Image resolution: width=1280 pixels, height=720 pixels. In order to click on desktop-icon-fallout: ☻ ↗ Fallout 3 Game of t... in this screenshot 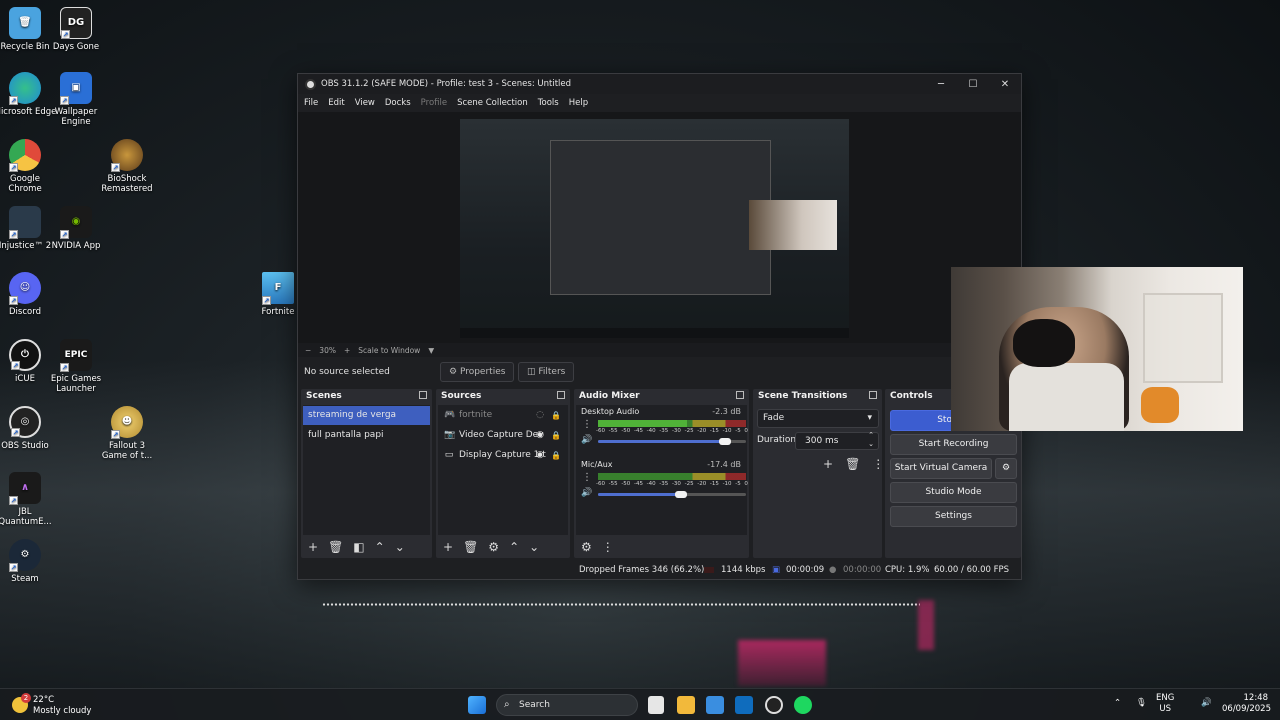, I will do `click(127, 433)`.